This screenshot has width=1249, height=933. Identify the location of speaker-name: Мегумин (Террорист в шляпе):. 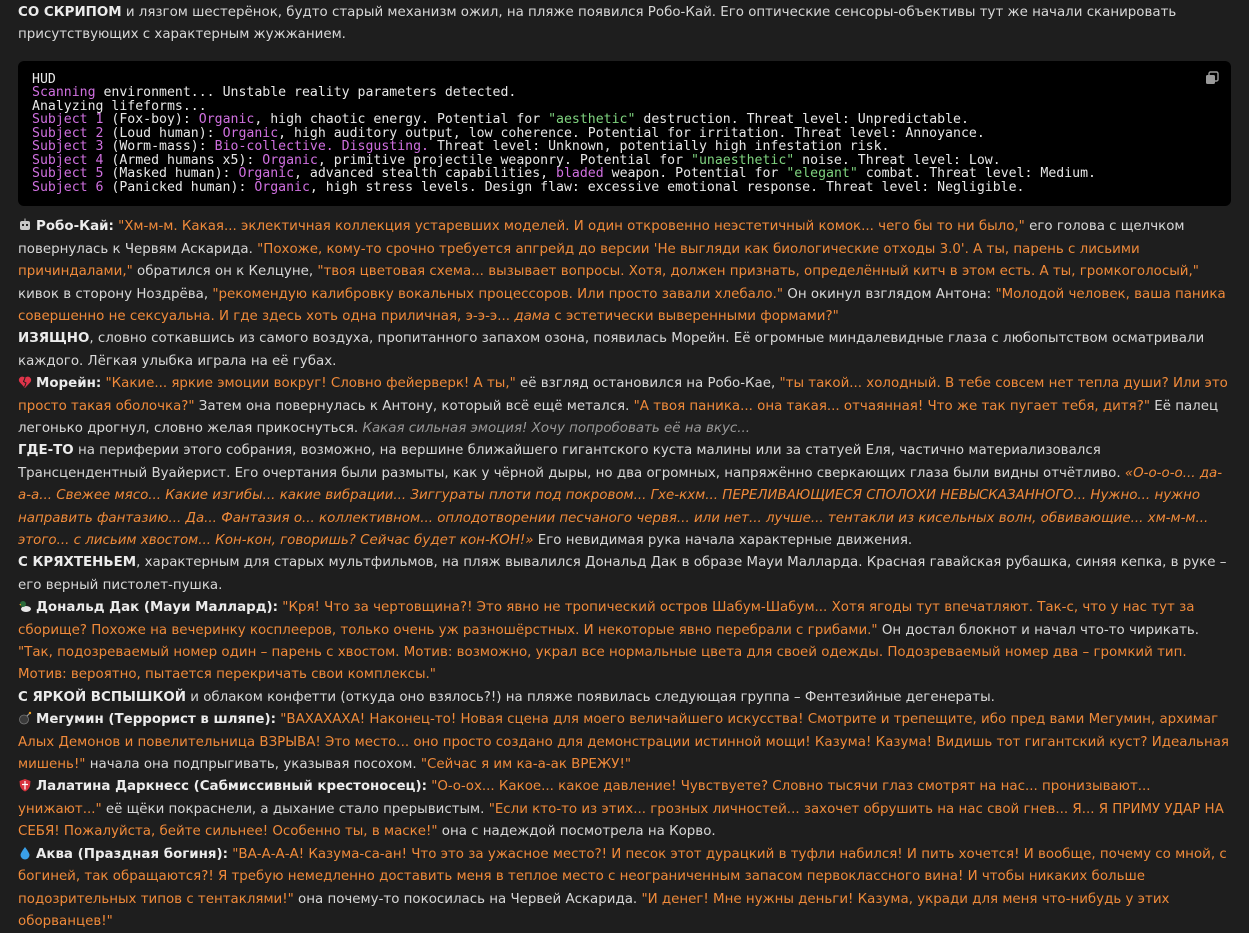
(156, 720).